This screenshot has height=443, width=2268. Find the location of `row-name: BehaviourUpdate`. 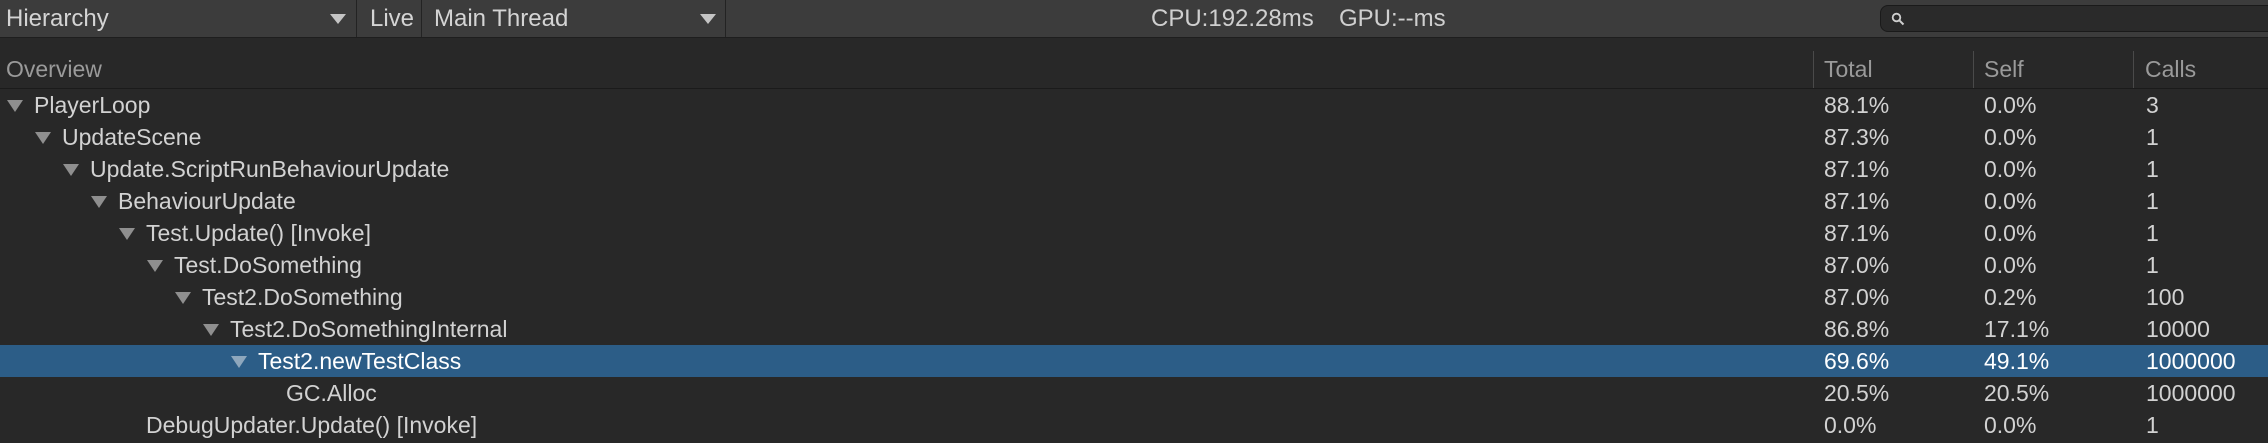

row-name: BehaviourUpdate is located at coordinates (207, 201).